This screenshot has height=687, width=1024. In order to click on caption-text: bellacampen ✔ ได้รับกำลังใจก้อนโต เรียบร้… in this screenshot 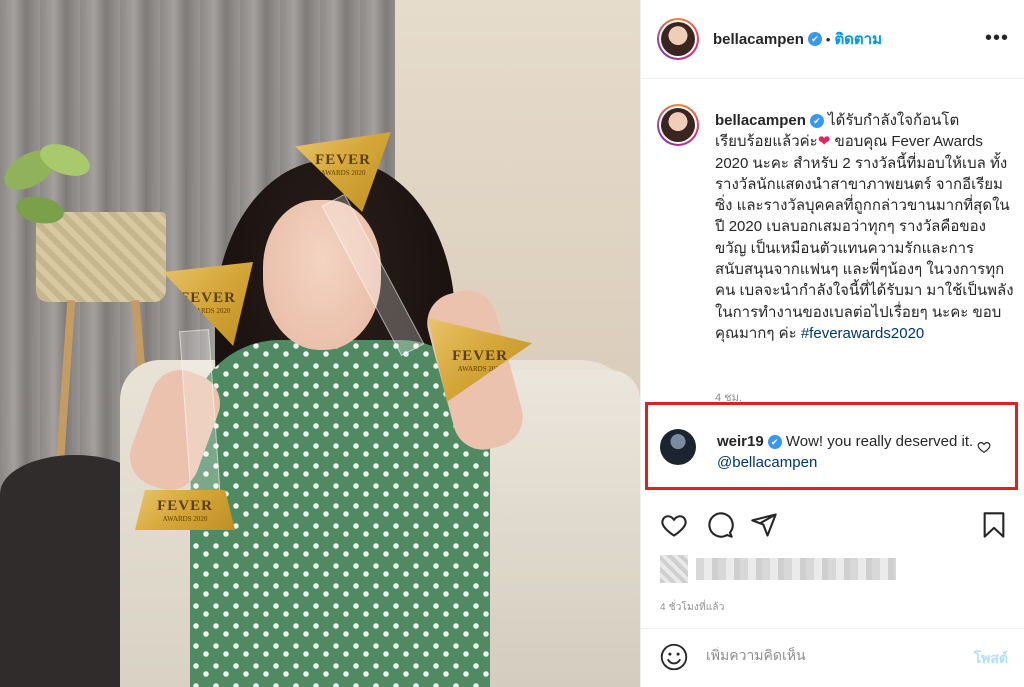, I will do `click(865, 227)`.